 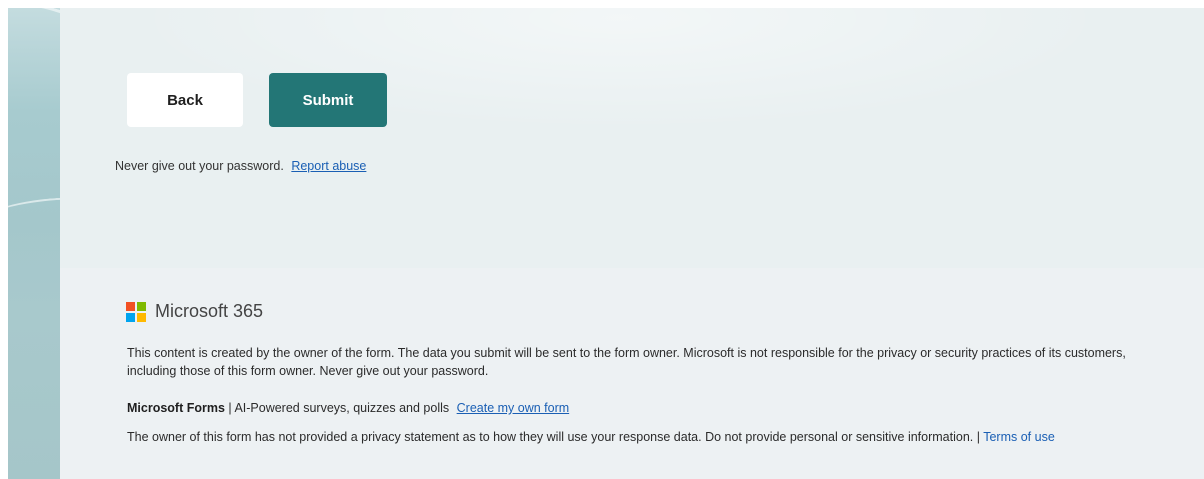 I want to click on brand-name: Microsoft 365, so click(x=209, y=311).